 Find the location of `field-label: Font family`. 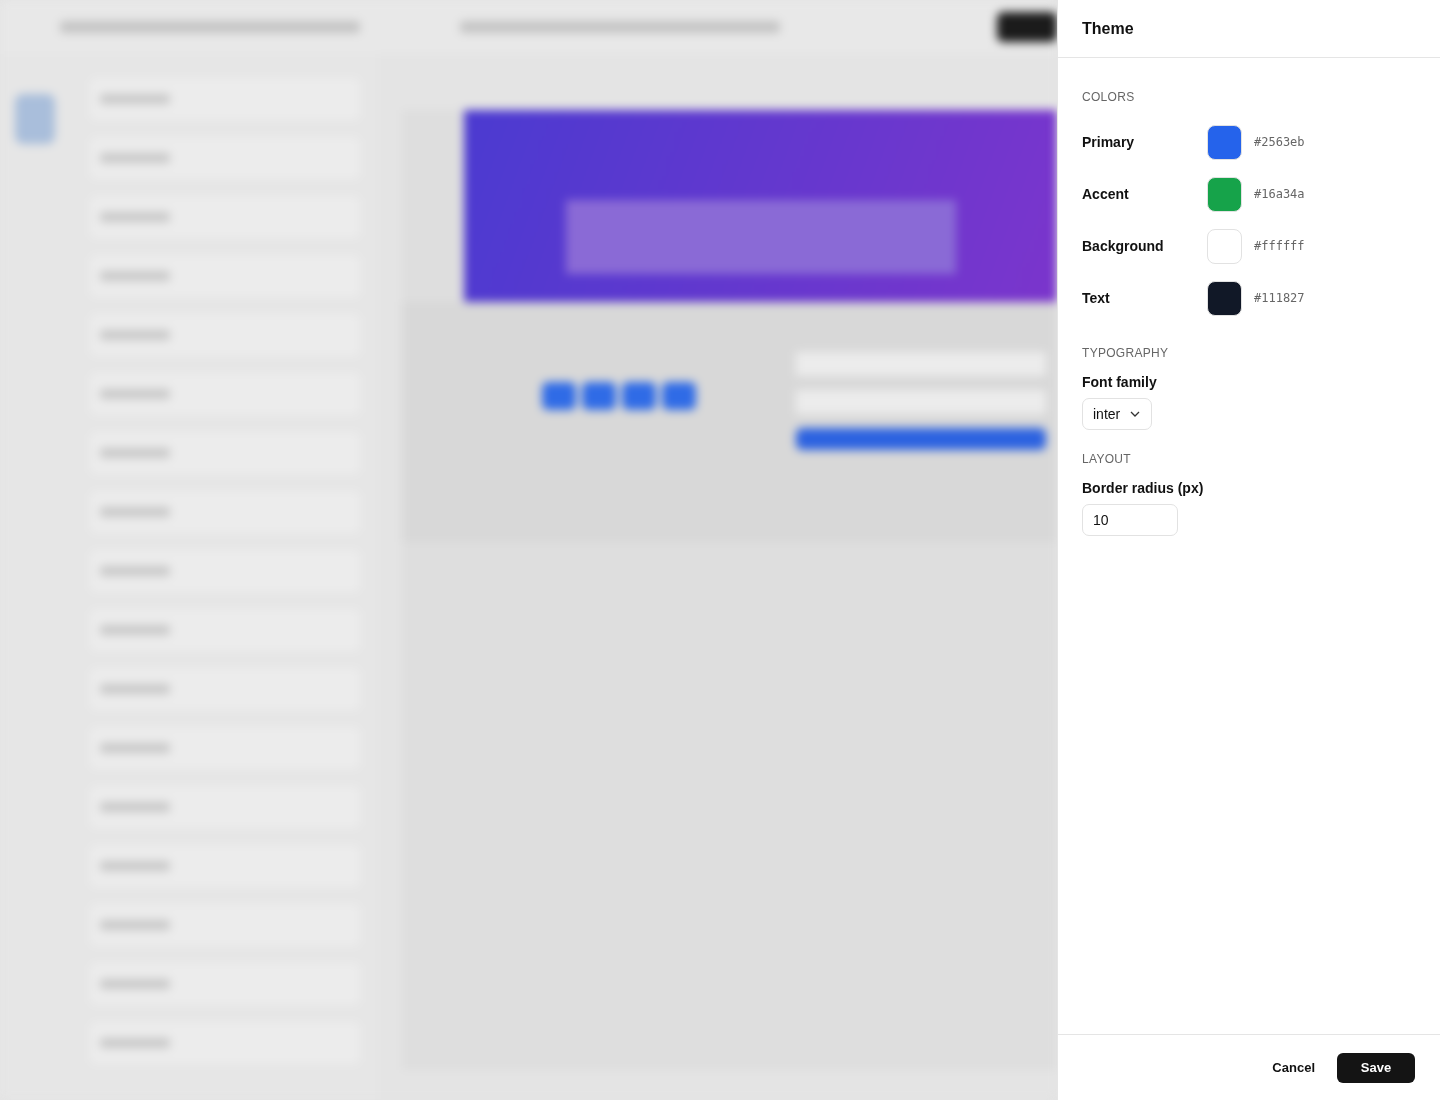

field-label: Font family is located at coordinates (1119, 382).